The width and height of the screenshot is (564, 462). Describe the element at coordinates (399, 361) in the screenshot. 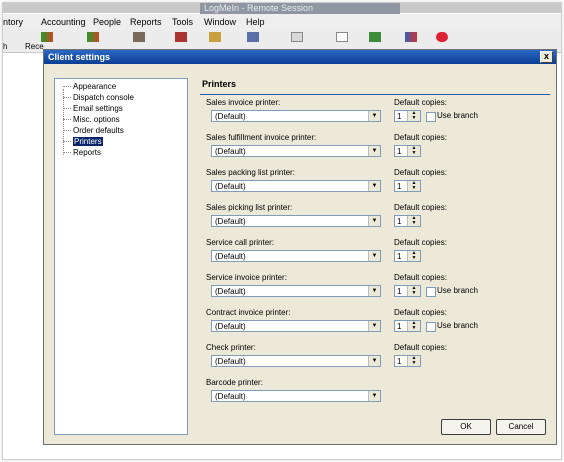

I see `check-copies-value: 1` at that location.